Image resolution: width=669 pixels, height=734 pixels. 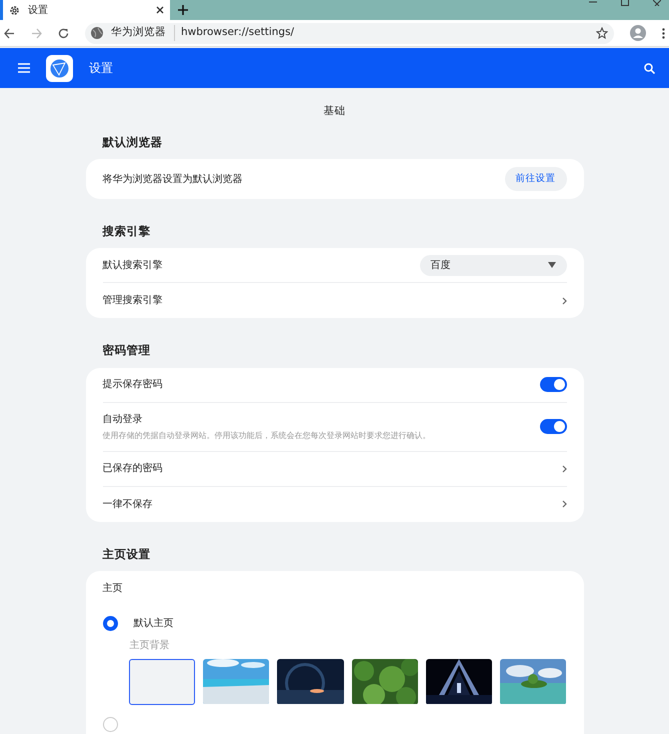 What do you see at coordinates (602, 33) in the screenshot?
I see `star-icon` at bounding box center [602, 33].